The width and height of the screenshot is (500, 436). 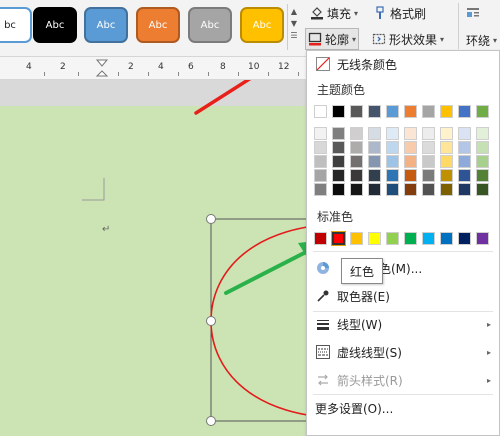 What do you see at coordinates (55, 25) in the screenshot?
I see `shape-style-swatch-2: Abc` at bounding box center [55, 25].